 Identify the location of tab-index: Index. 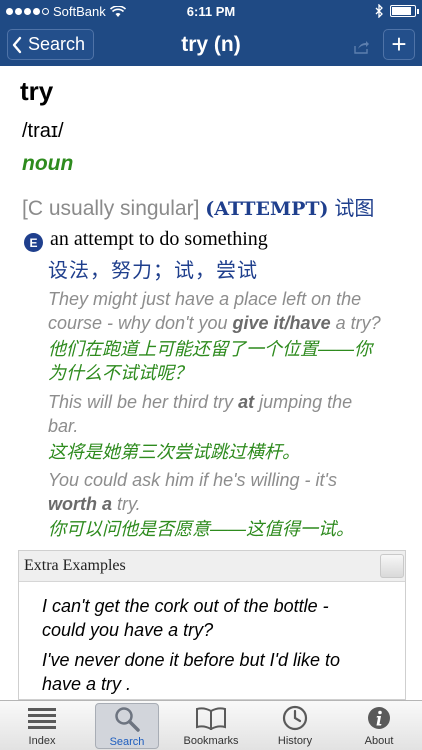
(42, 726).